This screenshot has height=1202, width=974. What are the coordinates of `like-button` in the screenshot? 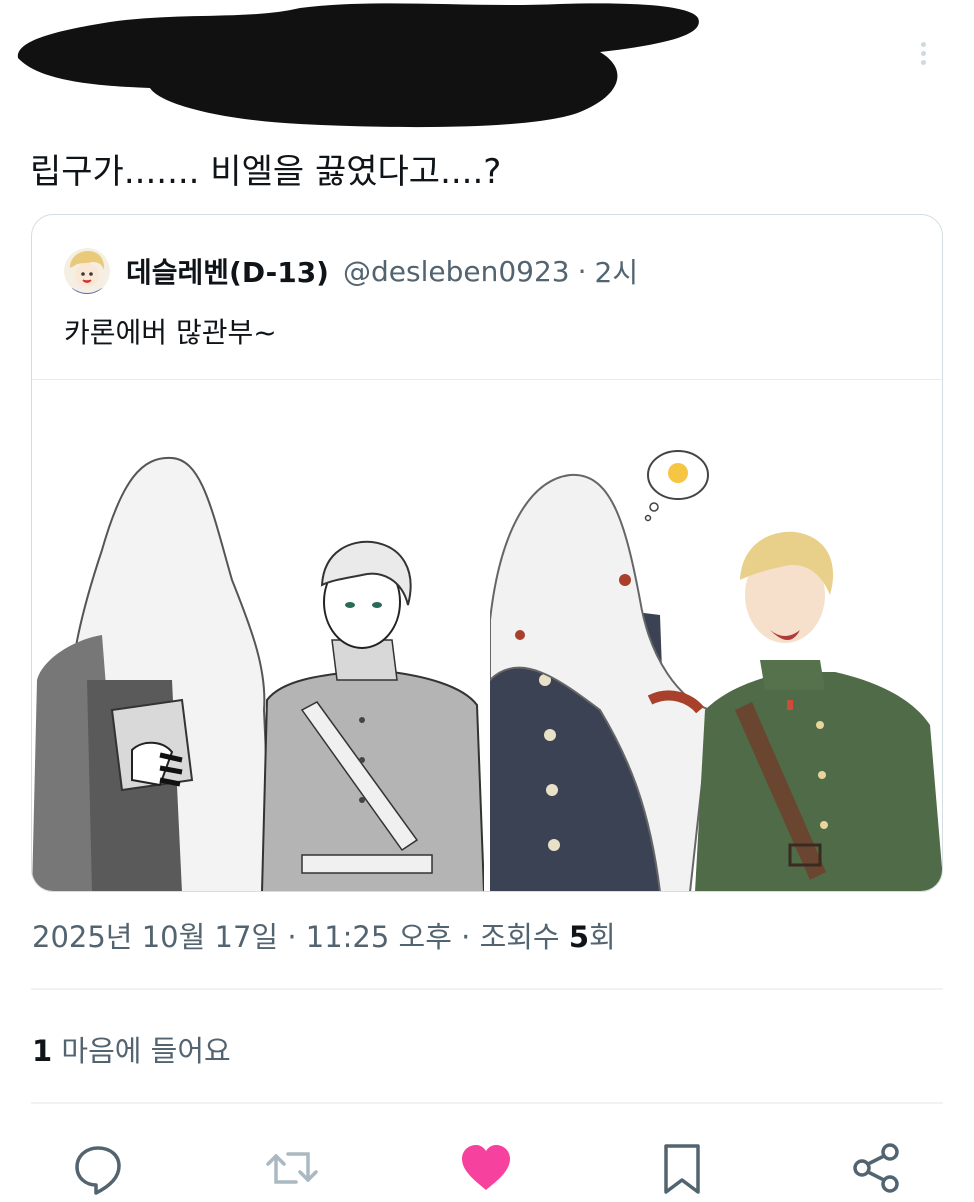 It's located at (486, 1168).